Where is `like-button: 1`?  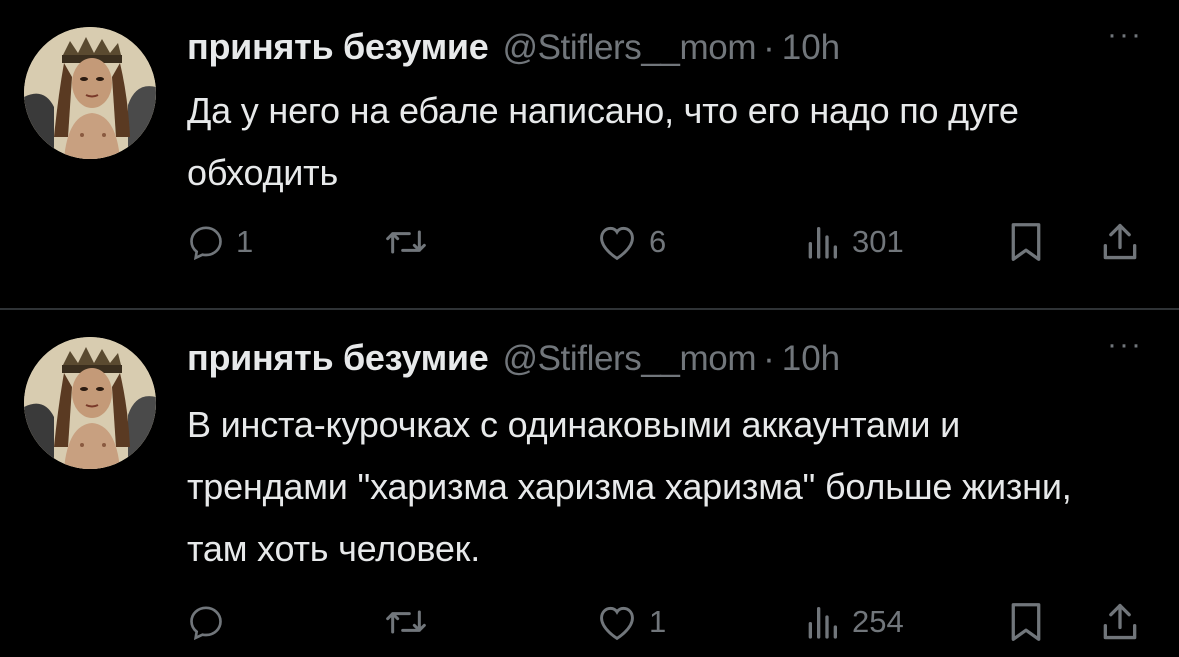 like-button: 1 is located at coordinates (630, 622).